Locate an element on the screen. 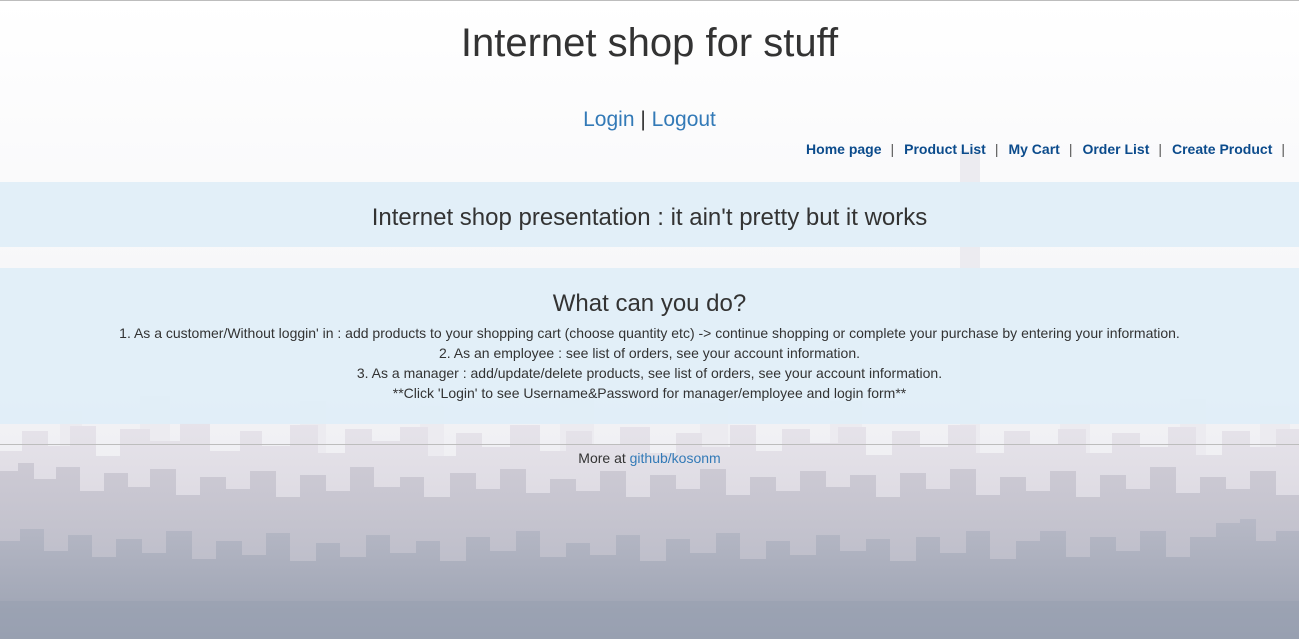  footer-prefix: More at is located at coordinates (602, 458).